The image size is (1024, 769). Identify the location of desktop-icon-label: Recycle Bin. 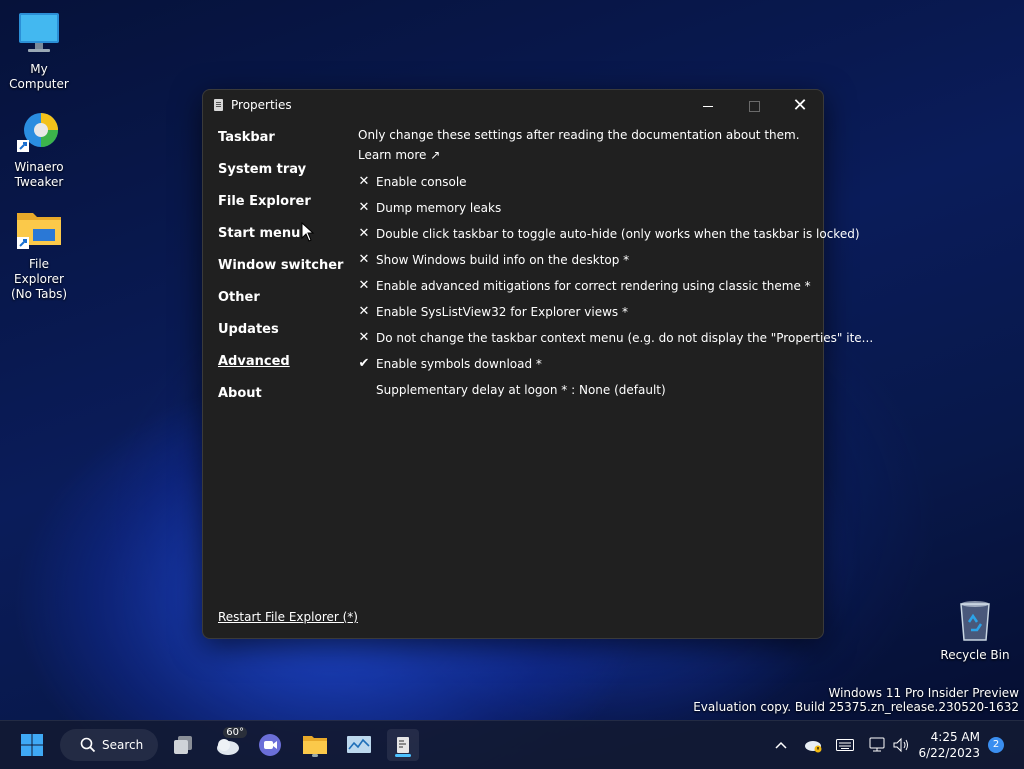
(975, 655).